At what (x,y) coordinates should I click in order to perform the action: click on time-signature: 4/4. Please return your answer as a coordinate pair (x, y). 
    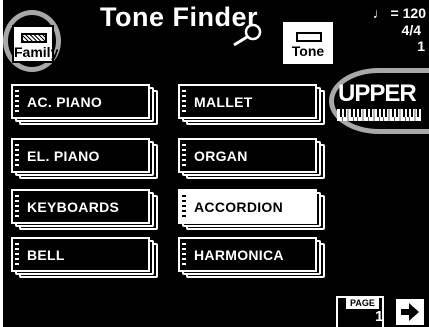
    Looking at the image, I should click on (411, 30).